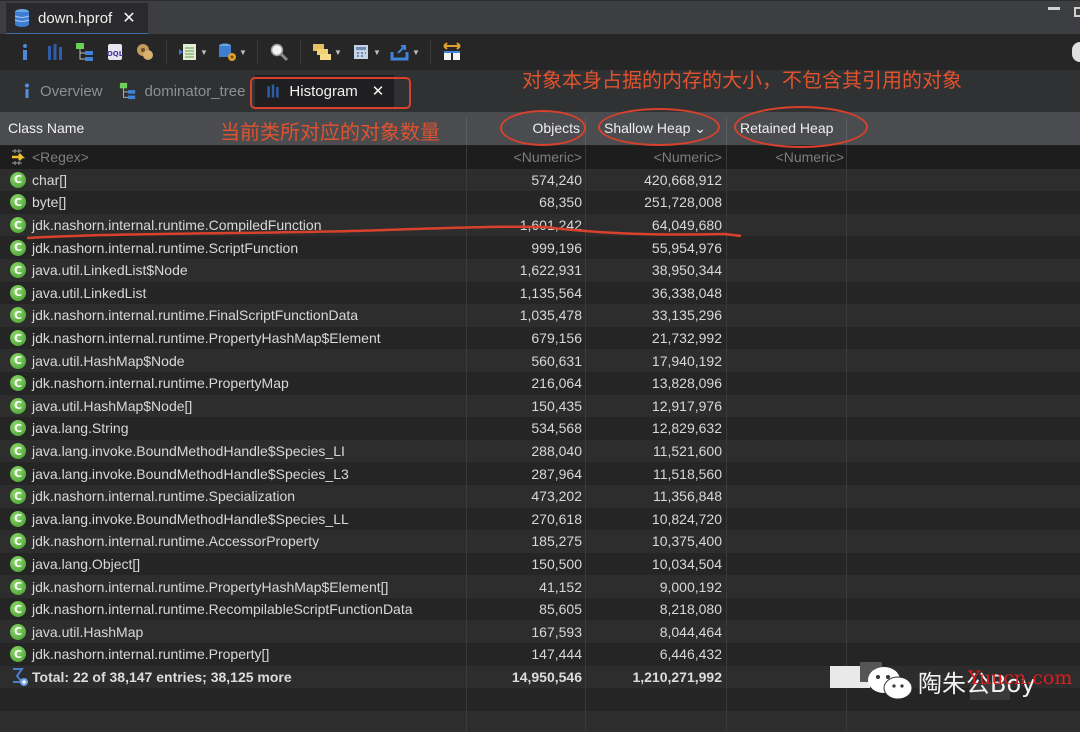 This screenshot has height=732, width=1080. I want to click on shallow-heap-filter: <Numeric>, so click(654, 157).